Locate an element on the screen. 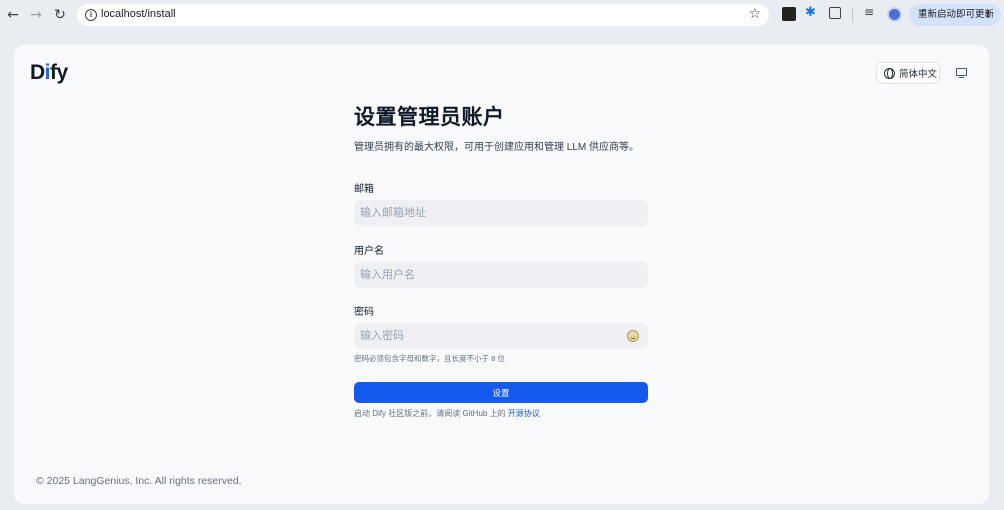 The width and height of the screenshot is (1004, 510). password-hint: 密码必须包含字母和数字，且长度不小于 8 位 is located at coordinates (429, 358).